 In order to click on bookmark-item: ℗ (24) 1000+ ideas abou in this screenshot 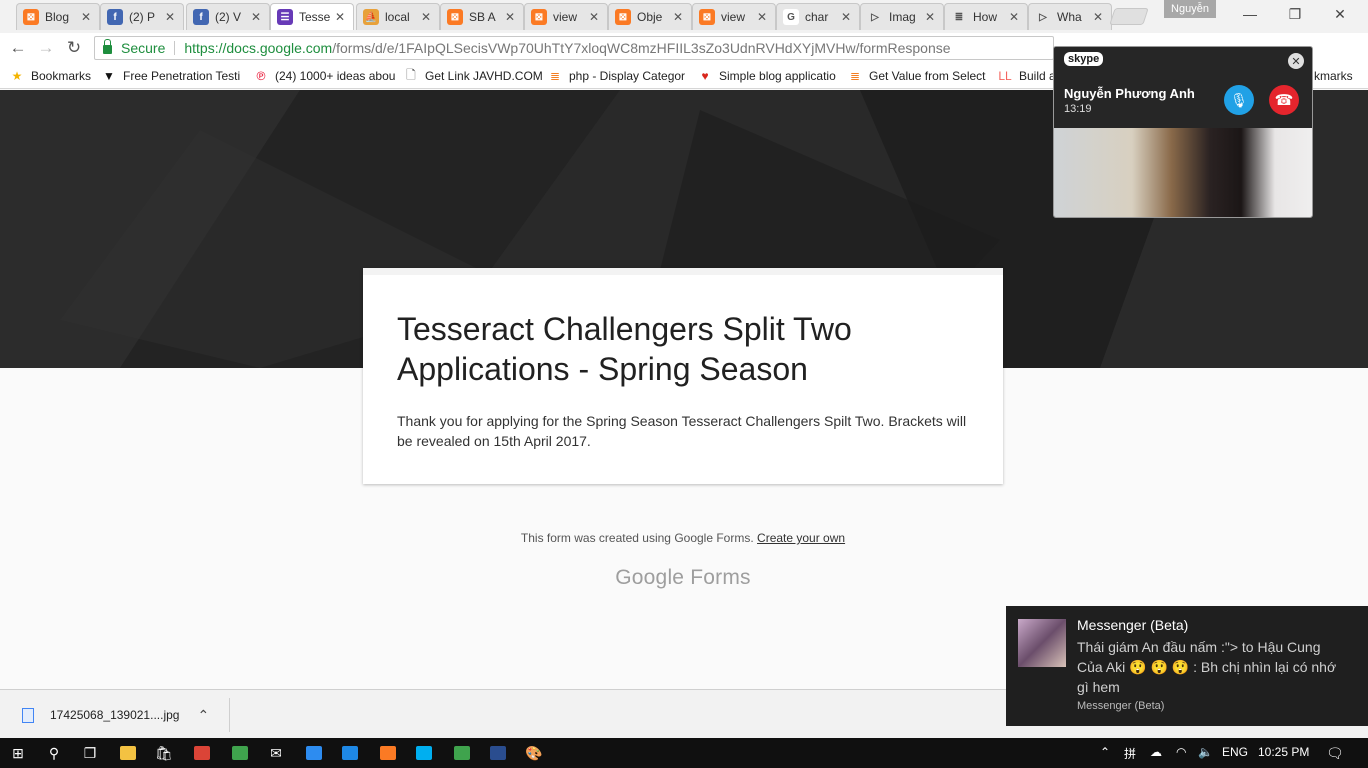, I will do `click(327, 76)`.